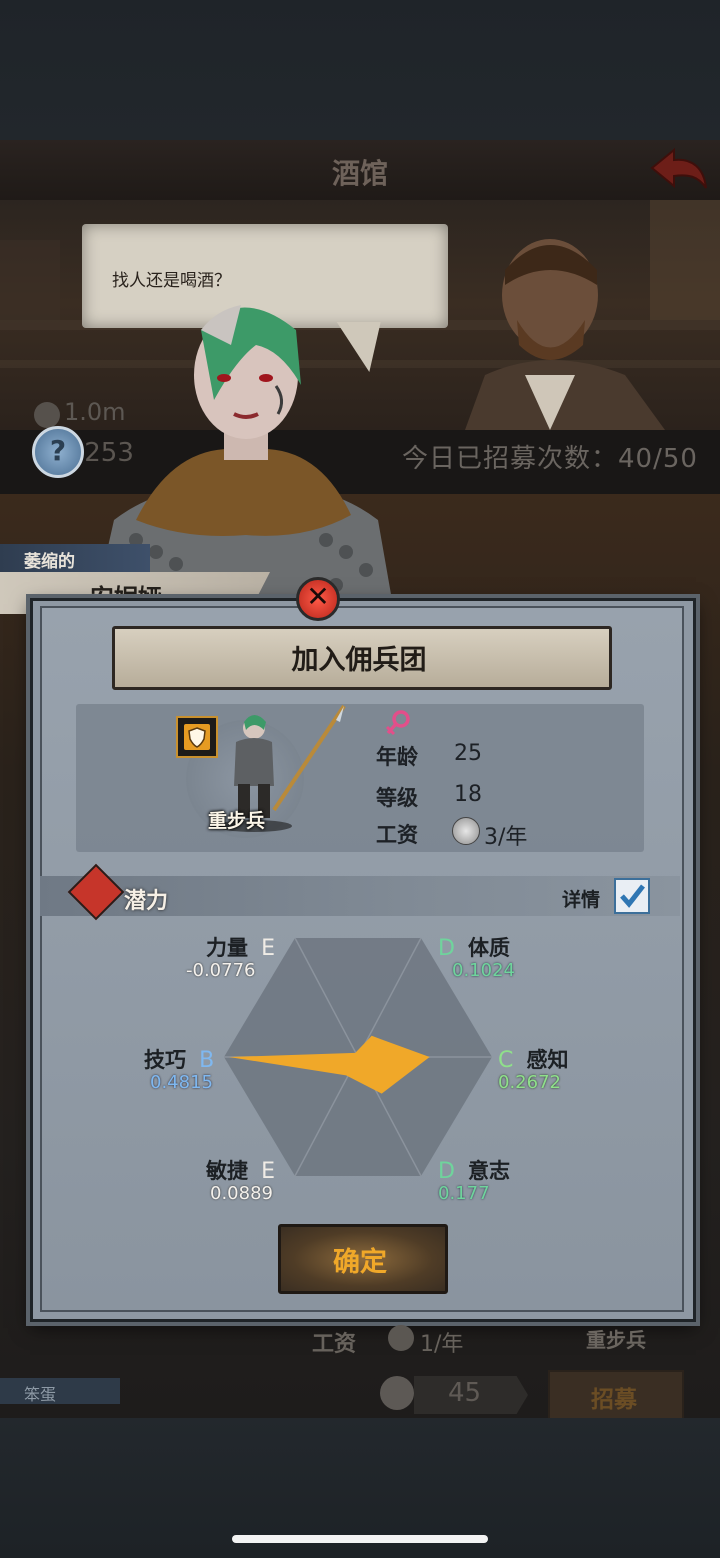 Image resolution: width=720 pixels, height=1558 pixels. What do you see at coordinates (446, 1171) in the screenshot?
I see `will-grade: D` at bounding box center [446, 1171].